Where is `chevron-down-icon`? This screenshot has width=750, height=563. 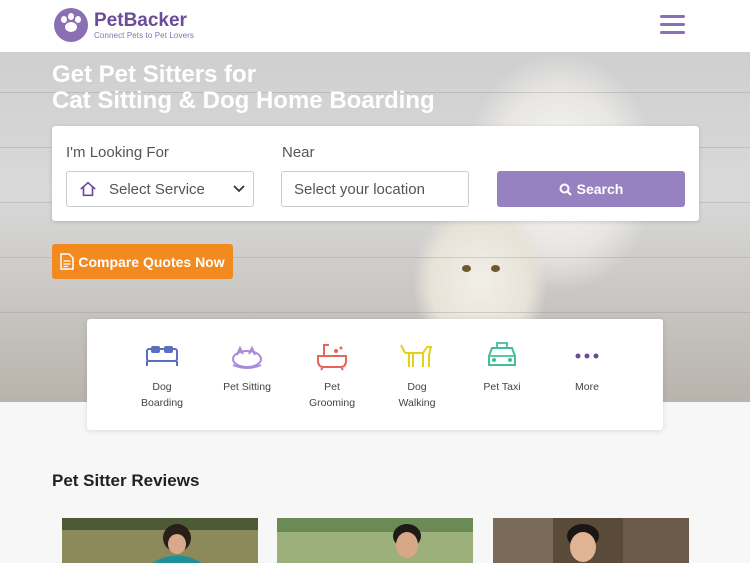 chevron-down-icon is located at coordinates (239, 189).